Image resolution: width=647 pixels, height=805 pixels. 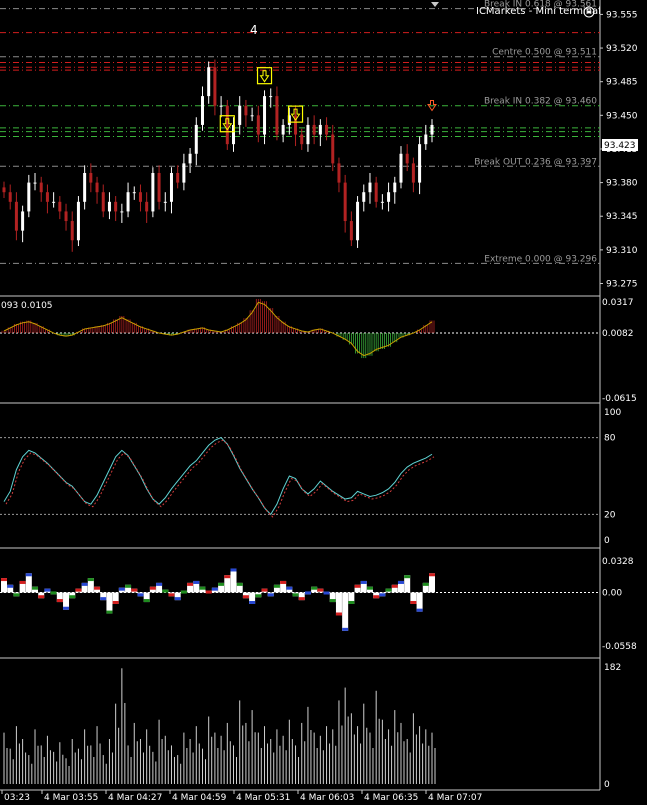 I want to click on counter-label: 4, so click(x=254, y=30).